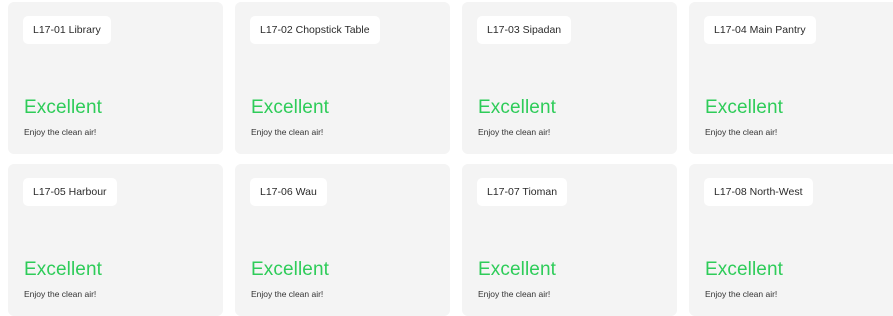 The image size is (893, 316). I want to click on room-name-label: L17-08 North-West, so click(758, 192).